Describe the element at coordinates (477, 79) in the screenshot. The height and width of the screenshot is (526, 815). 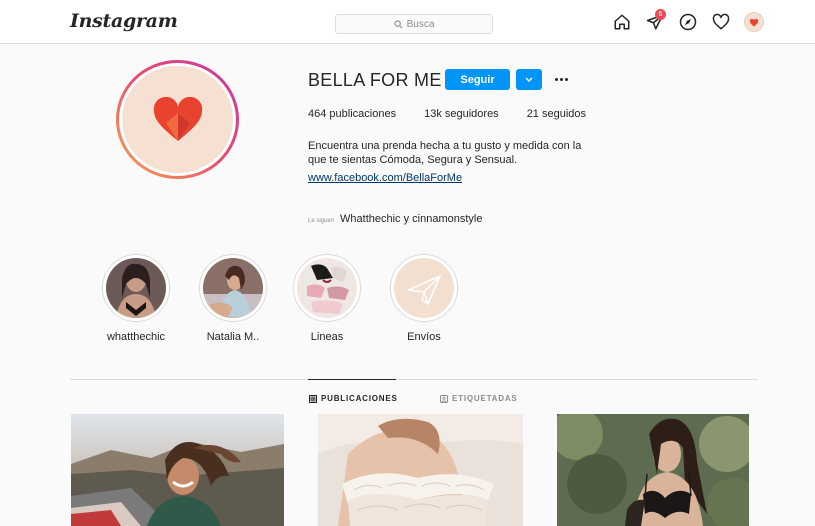
I see `follow-button: Seguir` at that location.